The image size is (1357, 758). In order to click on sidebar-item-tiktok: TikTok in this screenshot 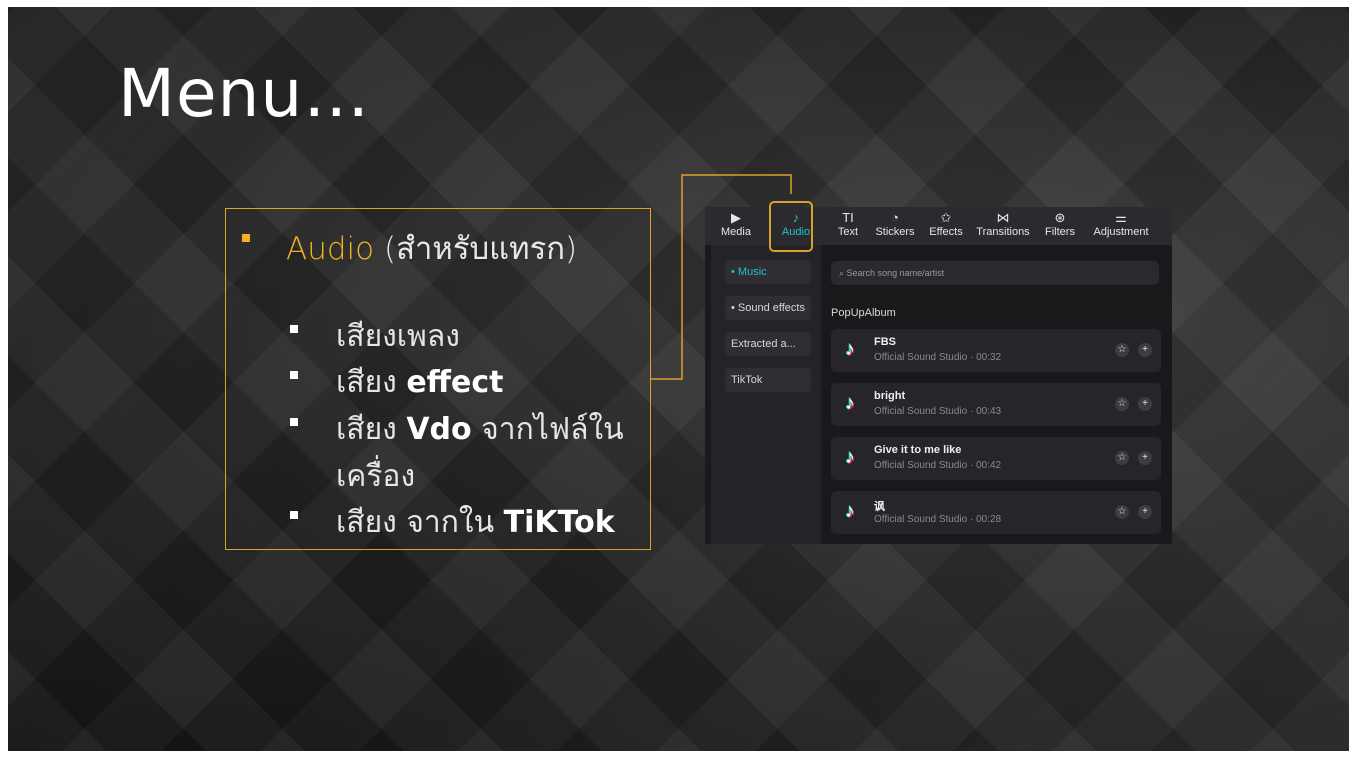, I will do `click(768, 380)`.